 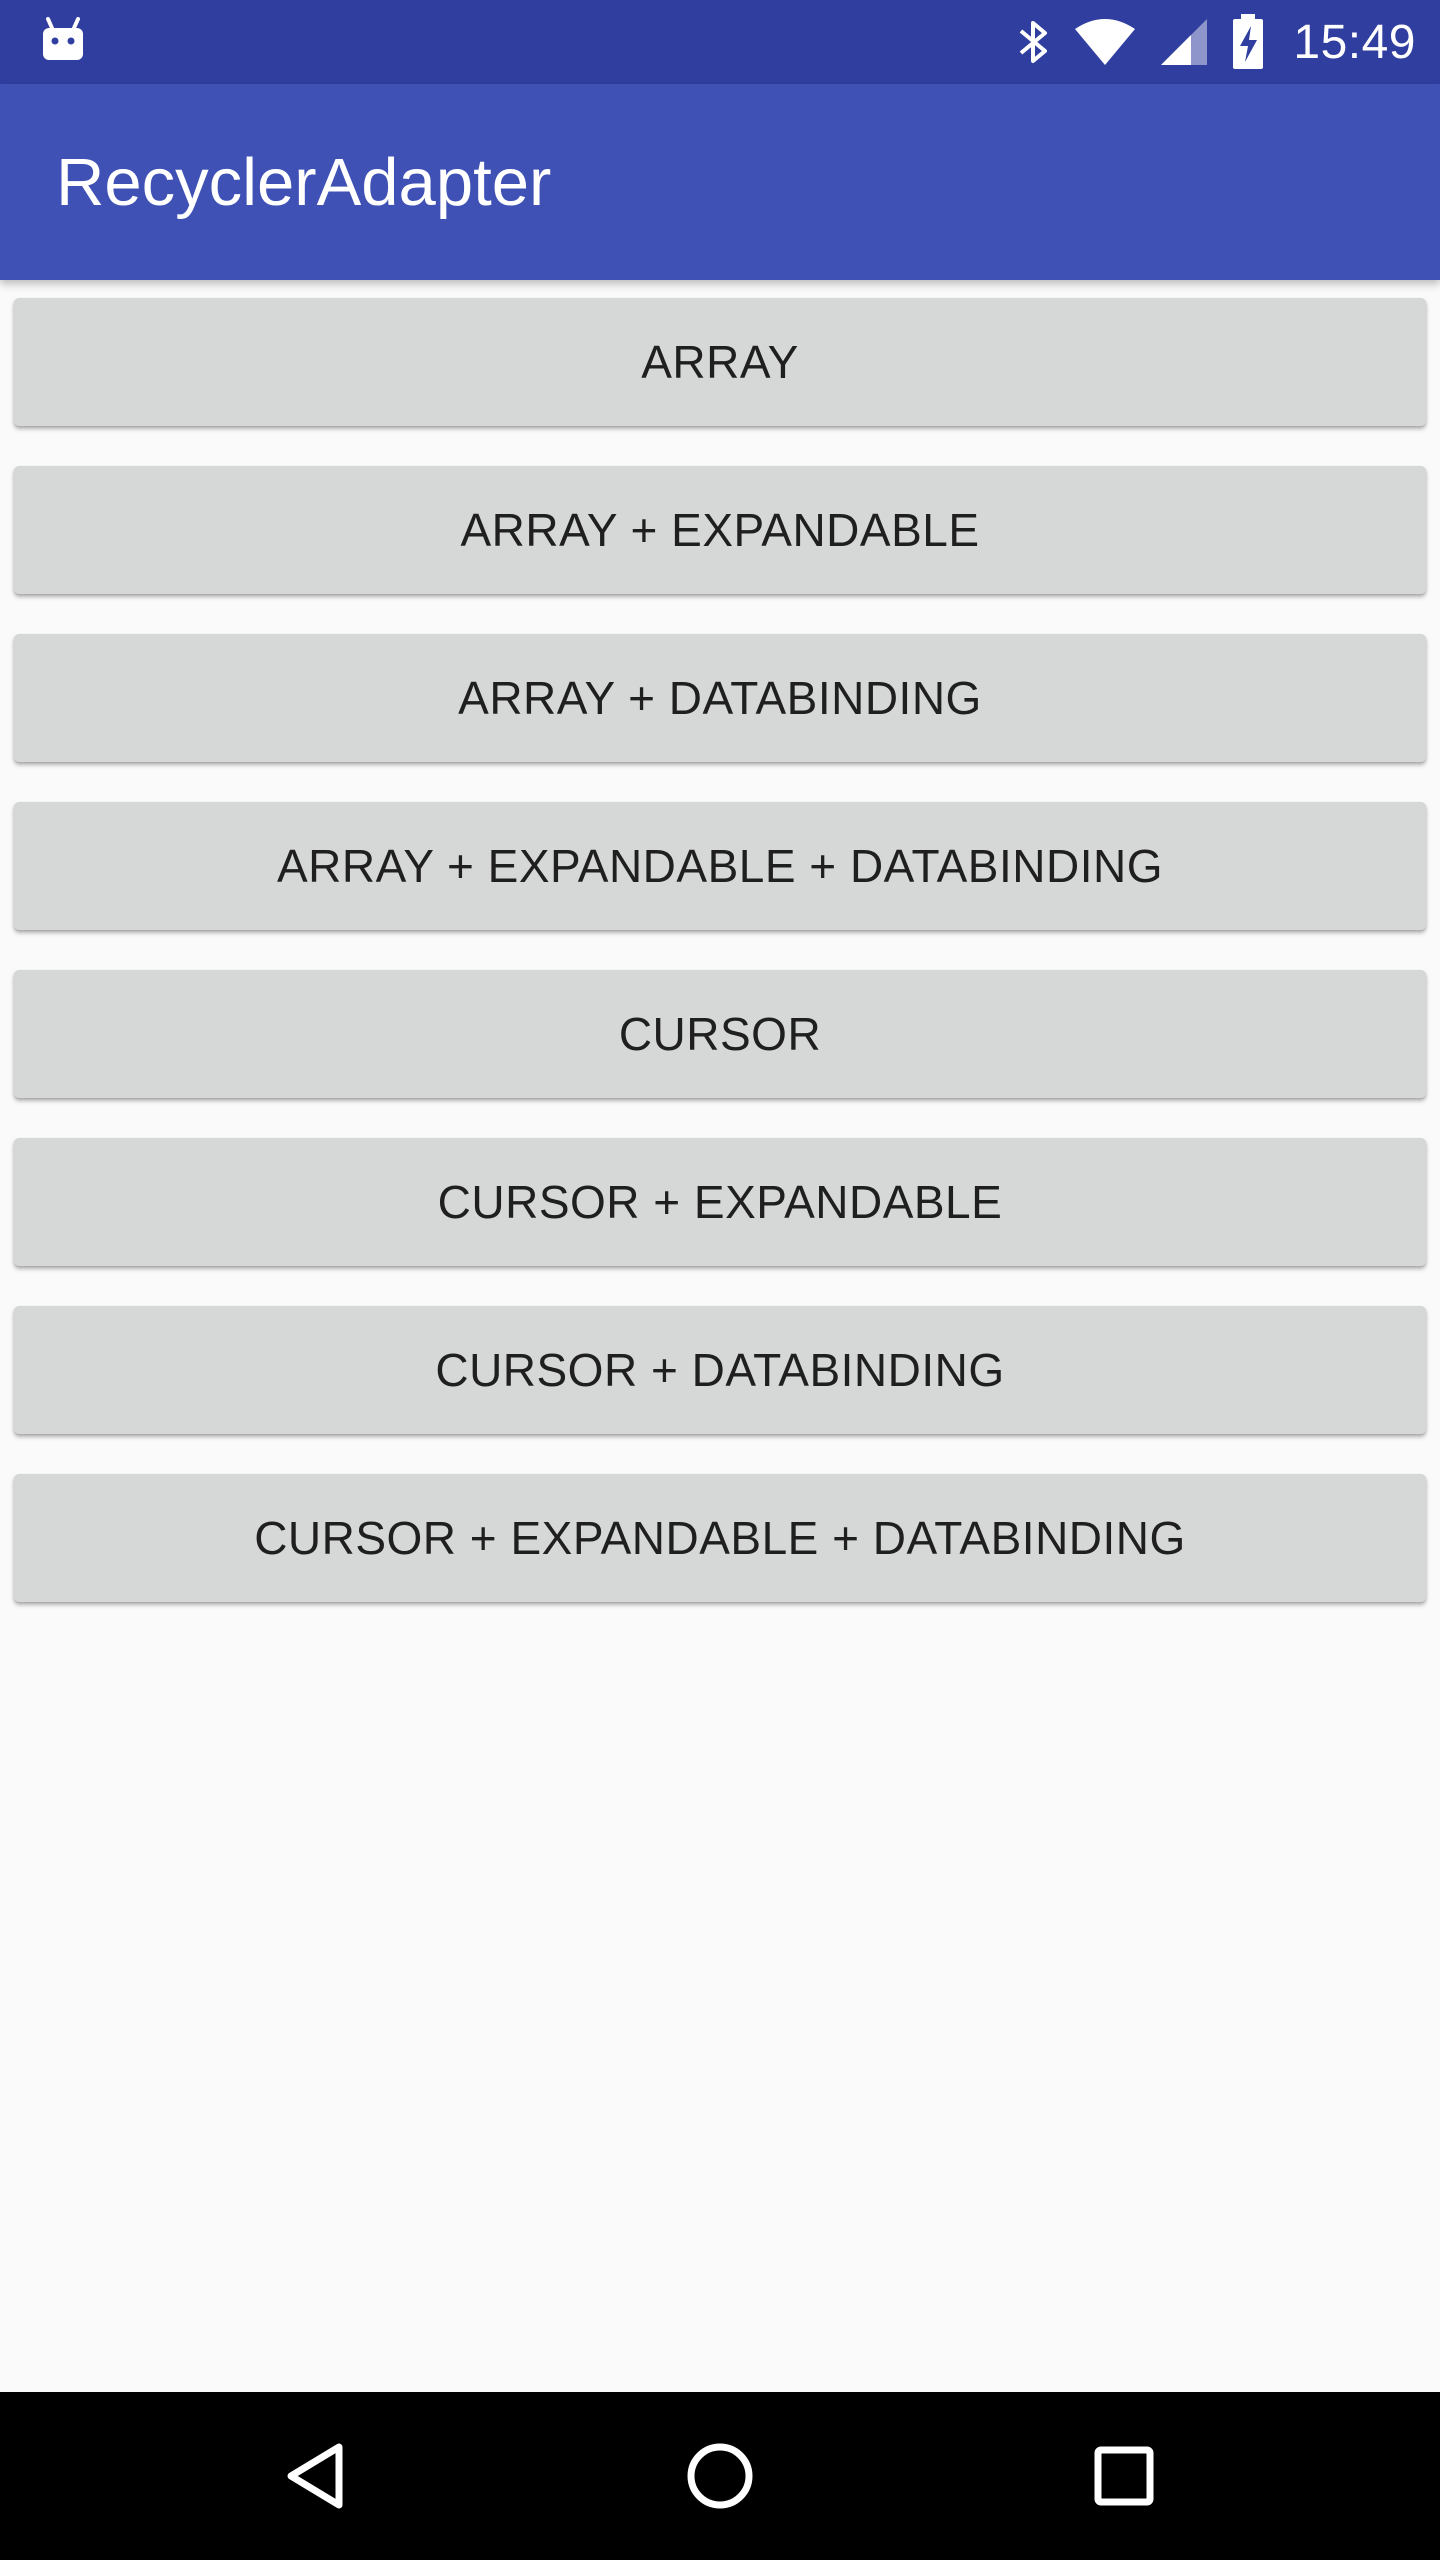 What do you see at coordinates (720, 1538) in the screenshot?
I see `cursor-expandable-databinding-button: CURSOR + EXPANDABLE + DATABINDING` at bounding box center [720, 1538].